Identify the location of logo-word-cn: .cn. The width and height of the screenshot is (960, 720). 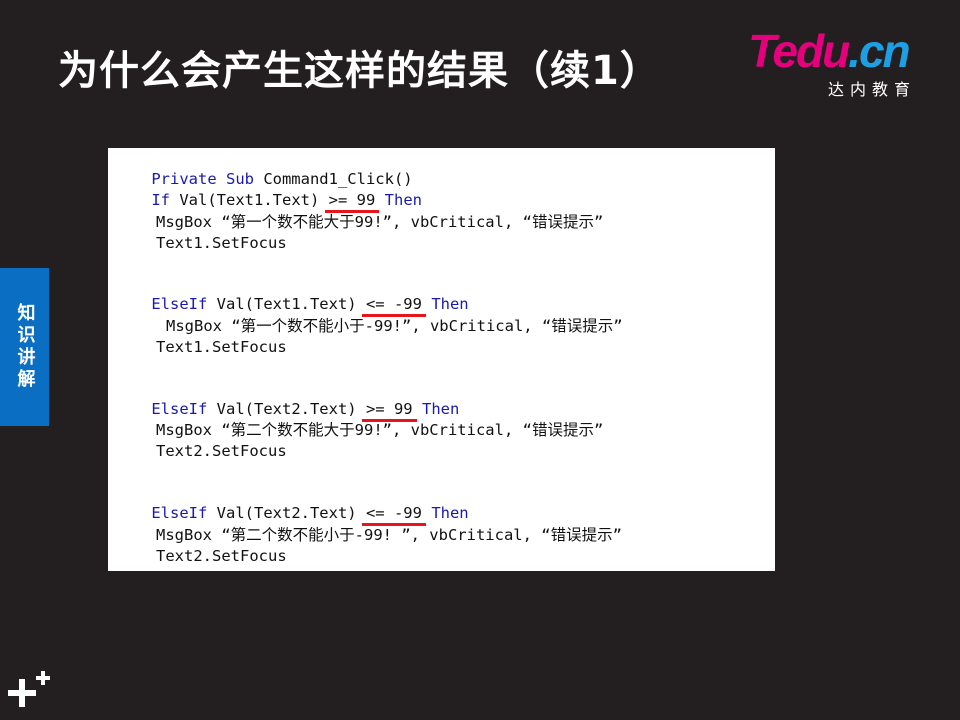
(879, 51).